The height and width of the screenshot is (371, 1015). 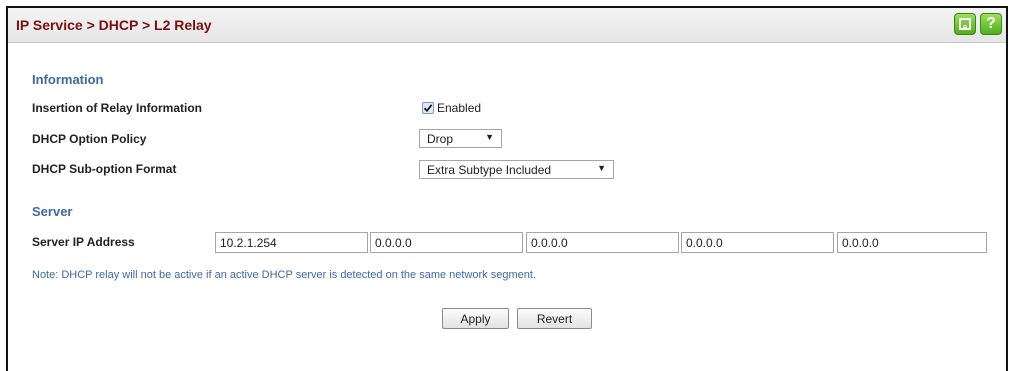 I want to click on suboption-select: Extra Subtype Included ▼, so click(x=516, y=169).